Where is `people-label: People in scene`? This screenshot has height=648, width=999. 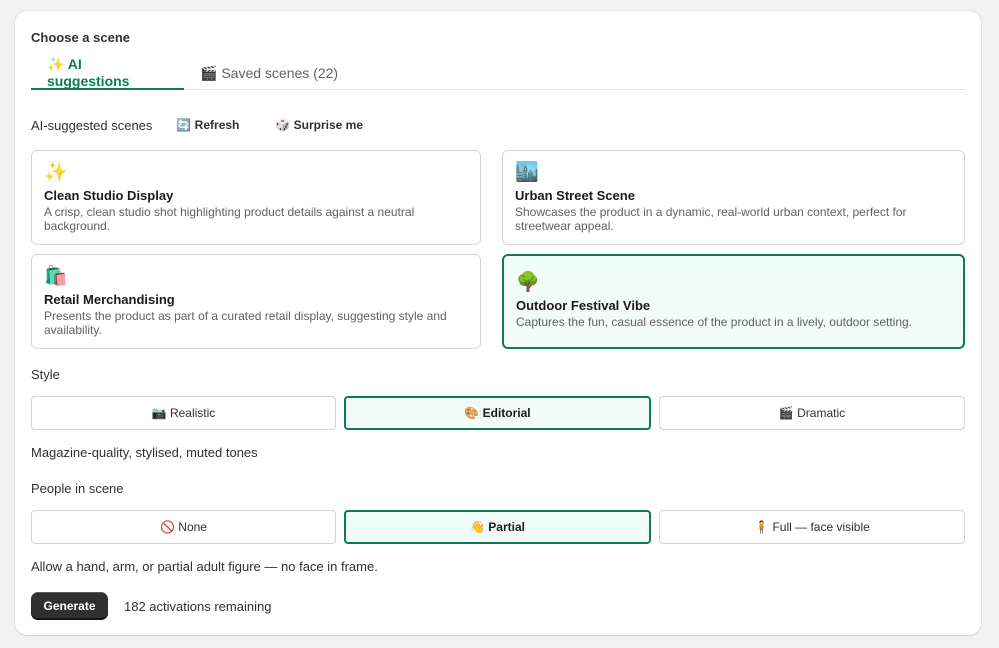 people-label: People in scene is located at coordinates (77, 488).